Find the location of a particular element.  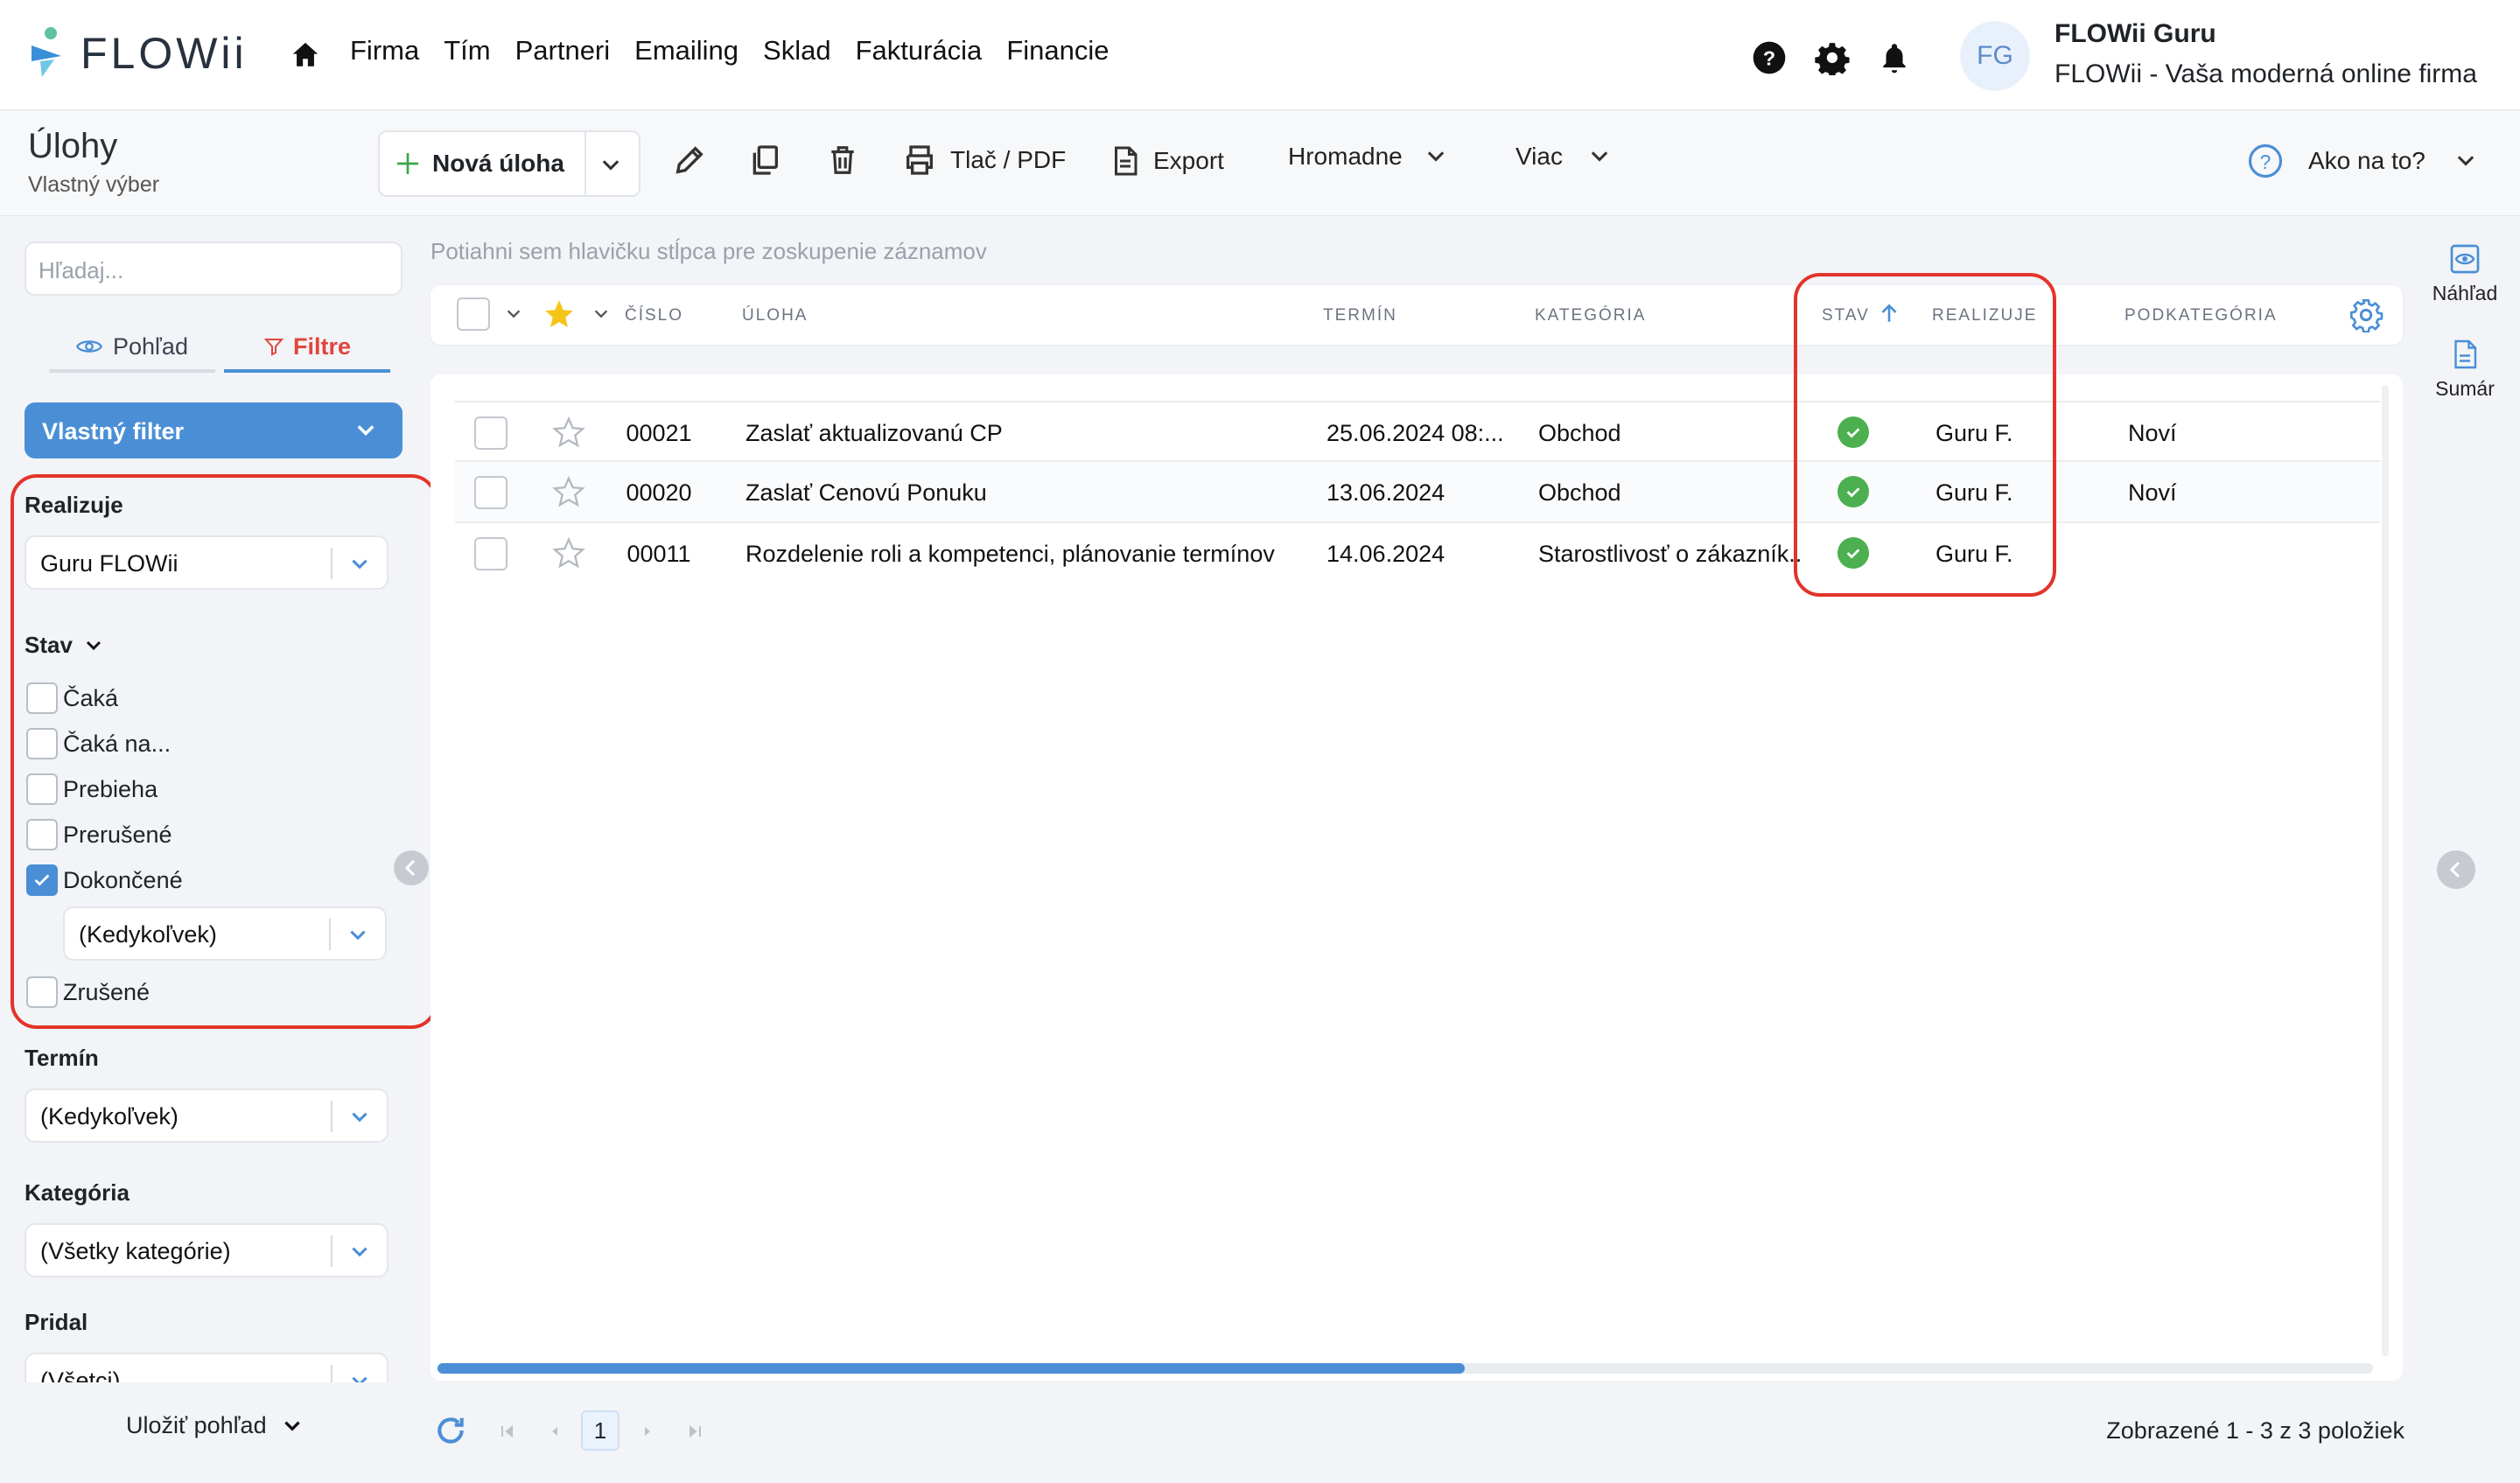

nav-item-emailing: Emailing is located at coordinates (686, 50).